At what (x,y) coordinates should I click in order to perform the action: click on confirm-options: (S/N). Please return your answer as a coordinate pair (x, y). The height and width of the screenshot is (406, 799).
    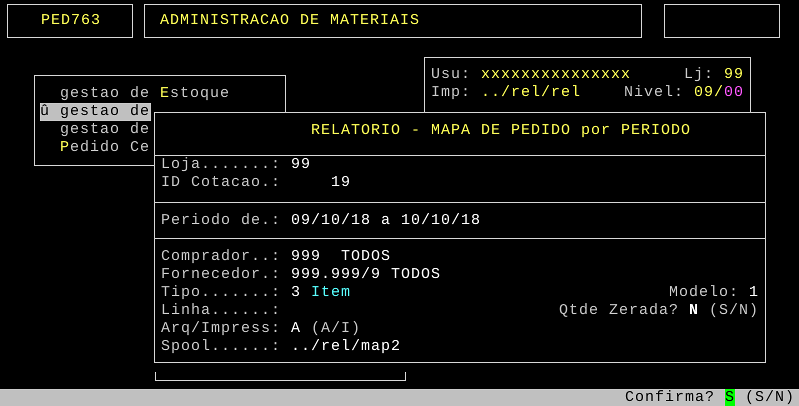
    Looking at the image, I should click on (769, 397).